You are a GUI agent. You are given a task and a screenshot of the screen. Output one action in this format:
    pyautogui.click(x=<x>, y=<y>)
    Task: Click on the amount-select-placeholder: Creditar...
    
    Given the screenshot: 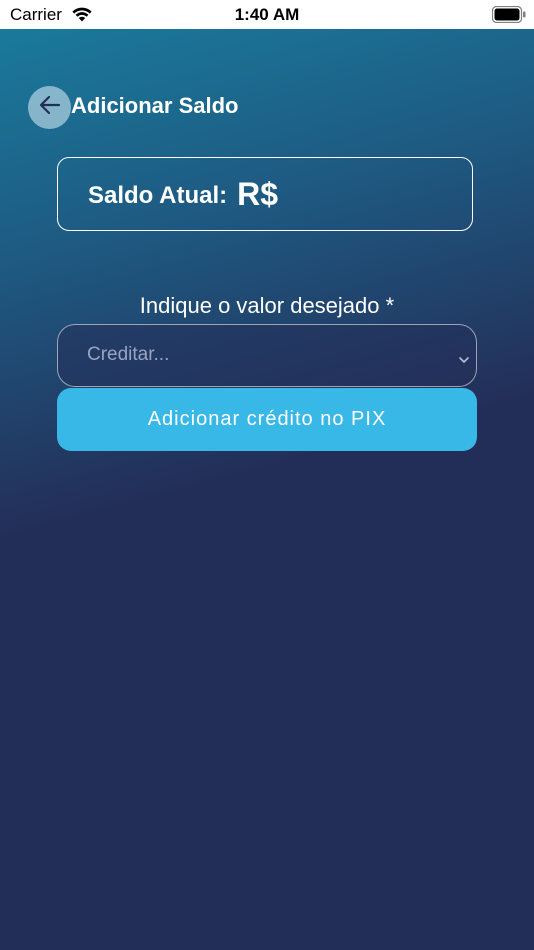 What is the action you would take?
    pyautogui.click(x=128, y=354)
    